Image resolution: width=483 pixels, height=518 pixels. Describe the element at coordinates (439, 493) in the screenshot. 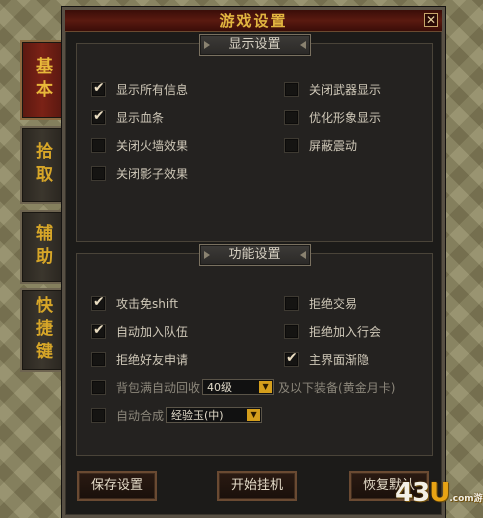

I see `watermark-accent: U` at that location.